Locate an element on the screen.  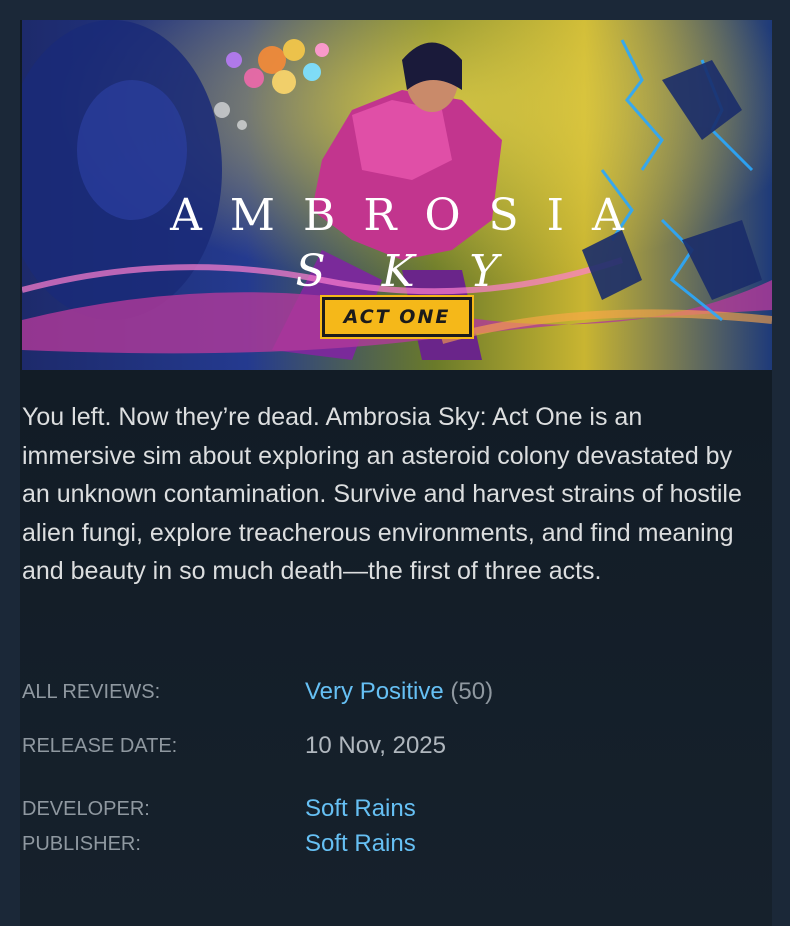
developer-link: Soft Rains is located at coordinates (360, 809).